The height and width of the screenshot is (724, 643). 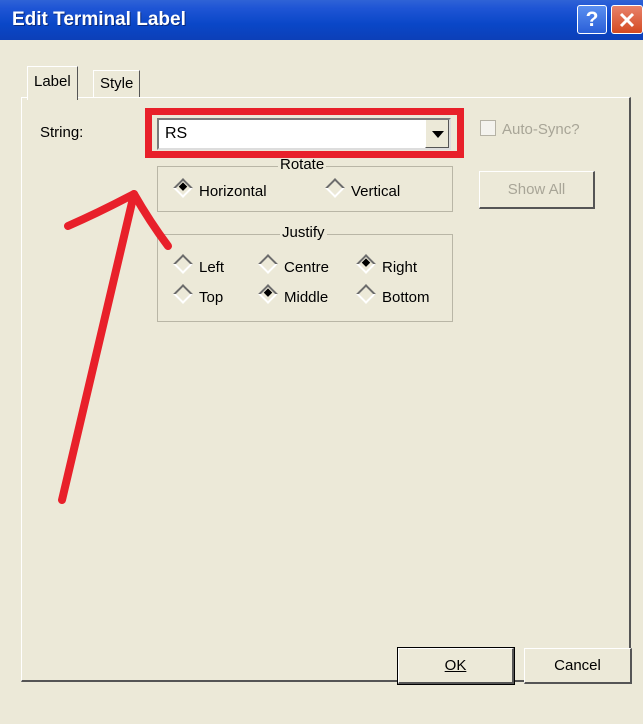 I want to click on radio-label: Horizontal, so click(x=233, y=191).